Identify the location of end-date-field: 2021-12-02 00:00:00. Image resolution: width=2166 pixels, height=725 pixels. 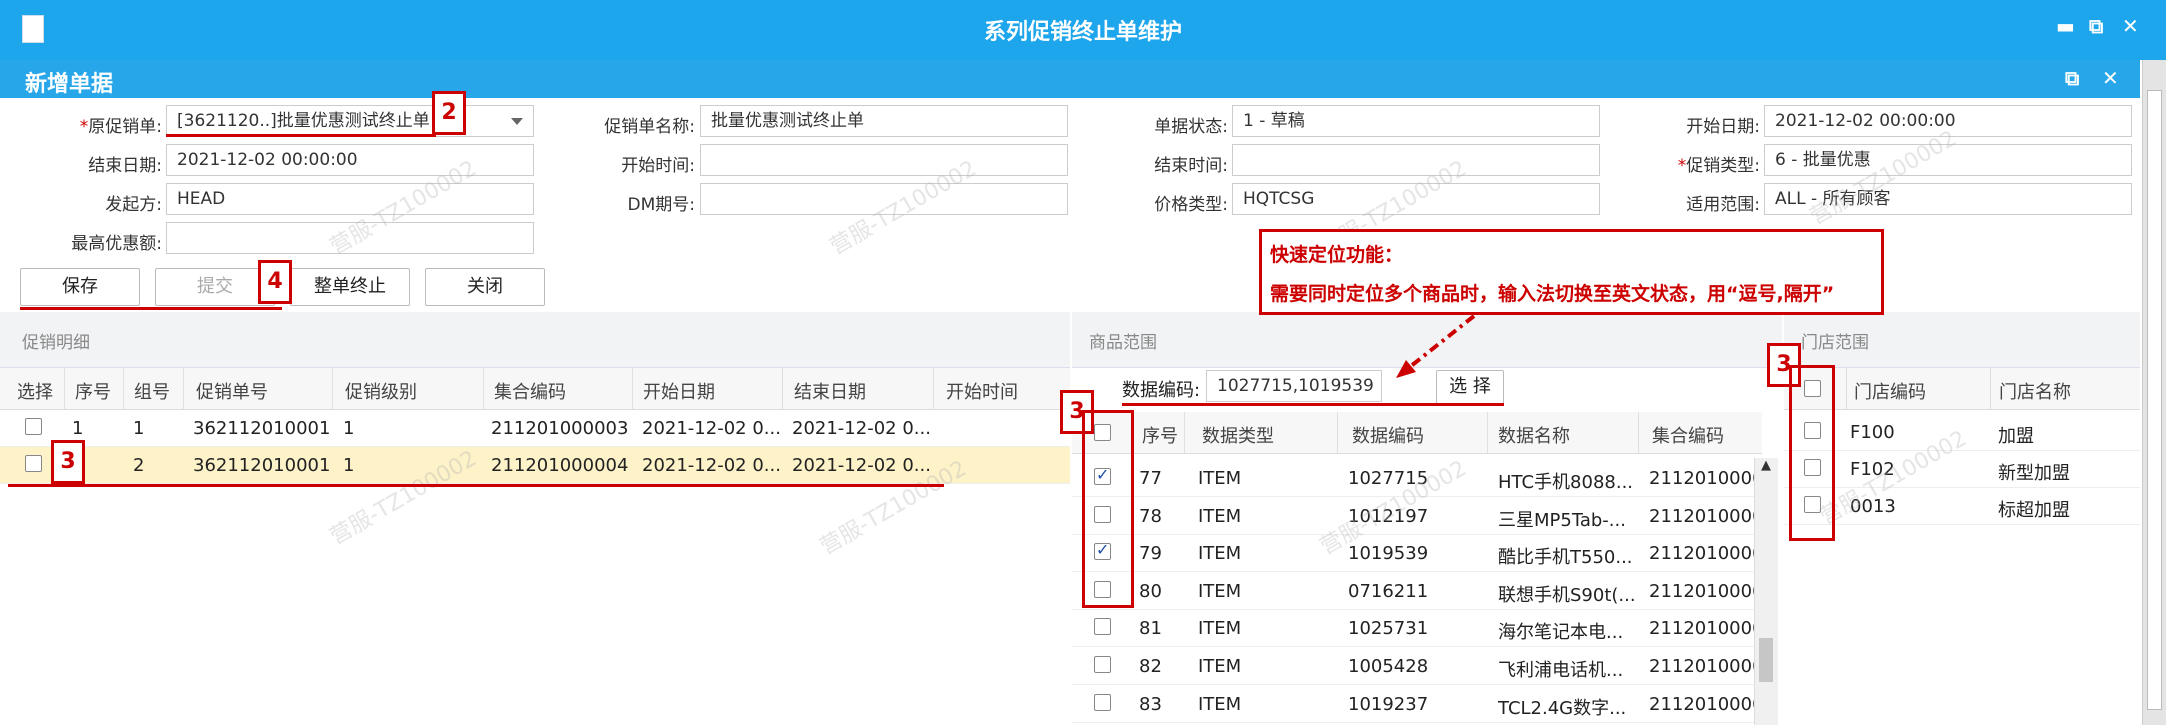
(350, 160).